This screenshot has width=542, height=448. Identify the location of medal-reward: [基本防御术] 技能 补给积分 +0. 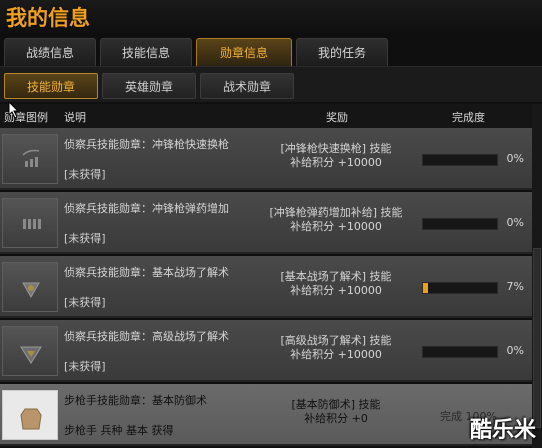
(336, 412).